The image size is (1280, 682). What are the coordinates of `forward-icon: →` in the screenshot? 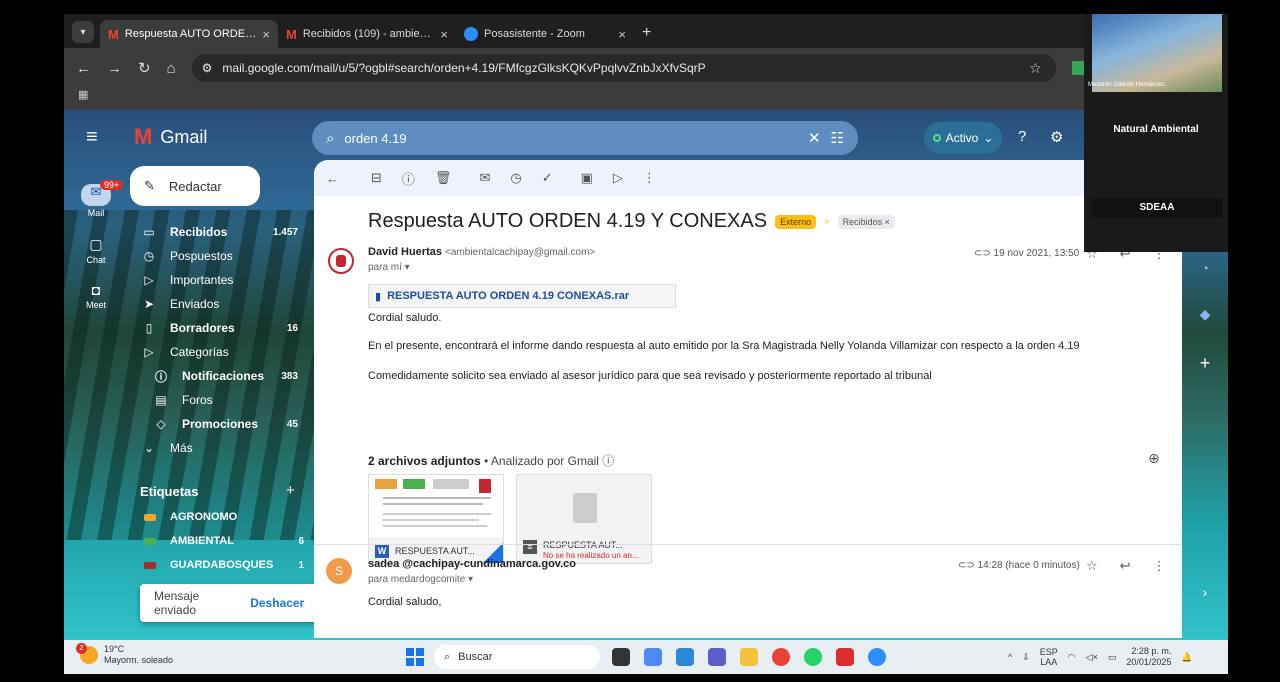 It's located at (114, 68).